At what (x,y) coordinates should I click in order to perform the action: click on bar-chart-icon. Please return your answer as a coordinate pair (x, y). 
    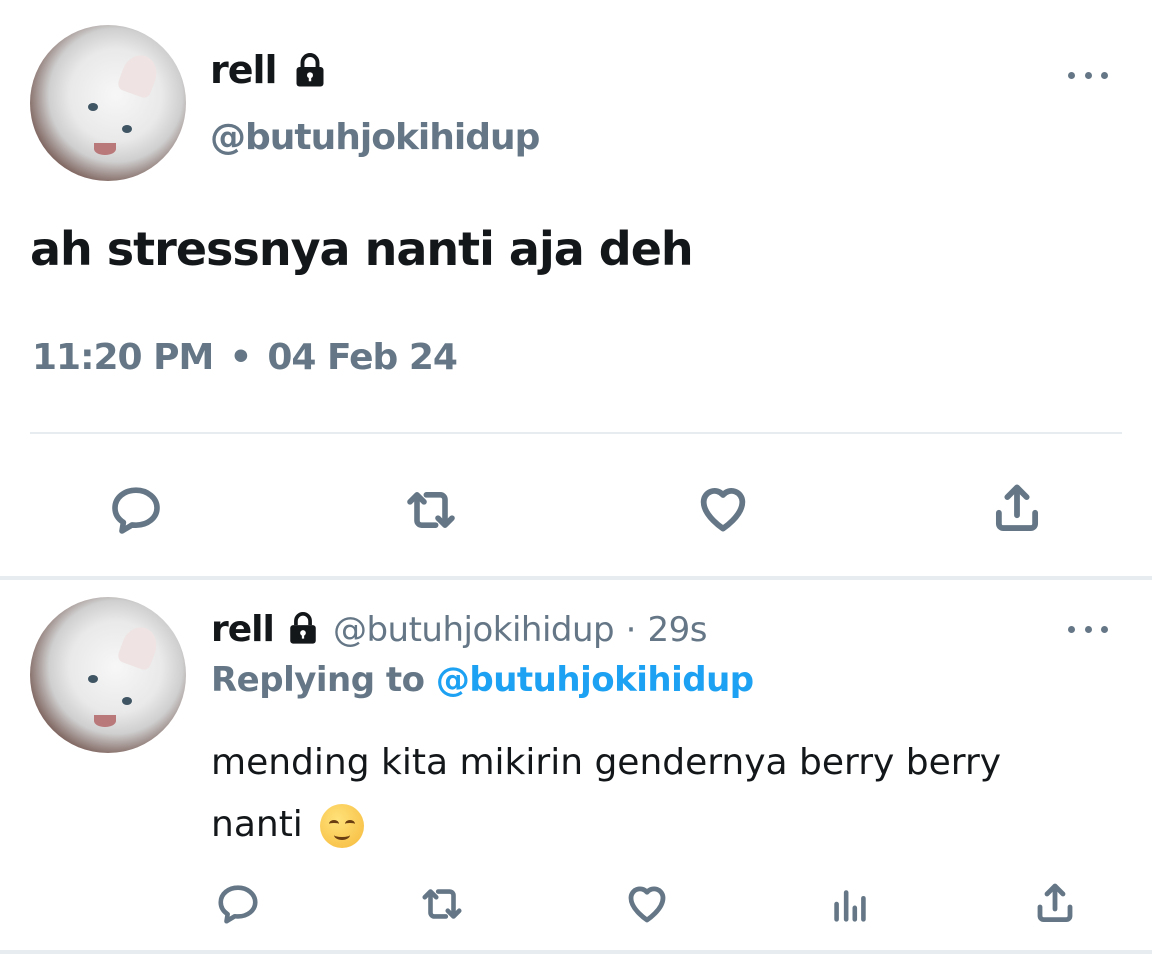
    Looking at the image, I should click on (850, 906).